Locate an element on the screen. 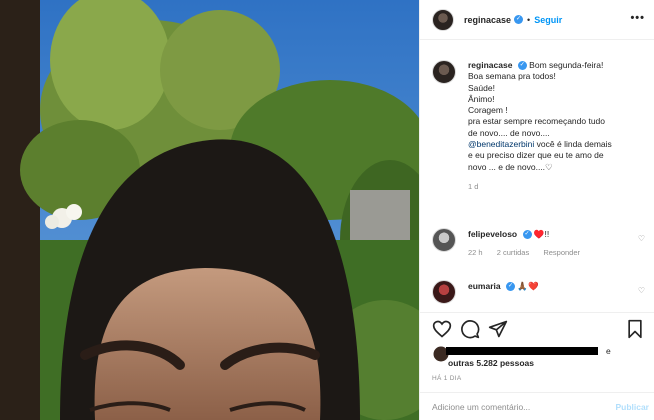  comment-item: eumaria ✓ 🙏🏾❤️ ♡ is located at coordinates (539, 292).